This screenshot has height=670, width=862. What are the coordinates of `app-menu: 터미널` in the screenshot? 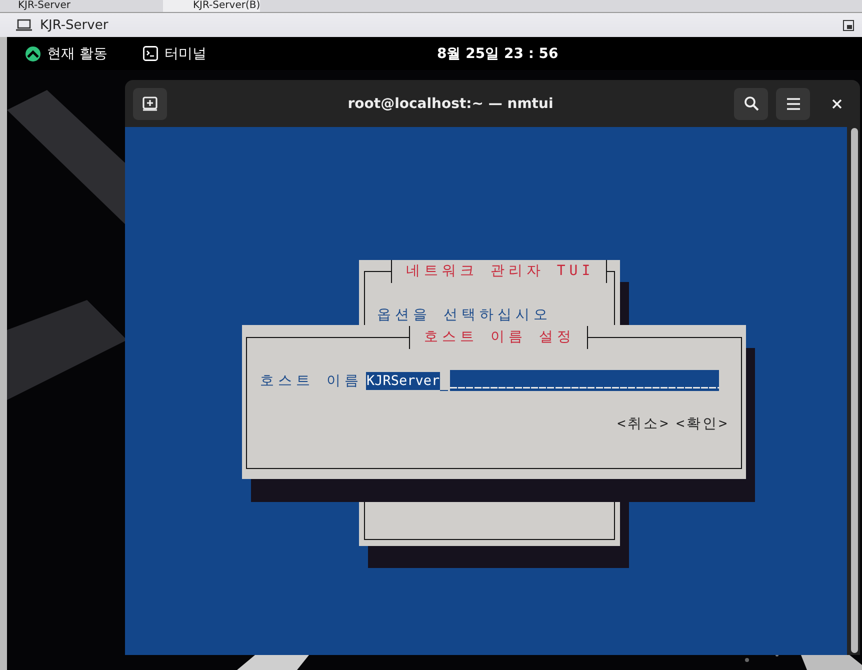 It's located at (174, 53).